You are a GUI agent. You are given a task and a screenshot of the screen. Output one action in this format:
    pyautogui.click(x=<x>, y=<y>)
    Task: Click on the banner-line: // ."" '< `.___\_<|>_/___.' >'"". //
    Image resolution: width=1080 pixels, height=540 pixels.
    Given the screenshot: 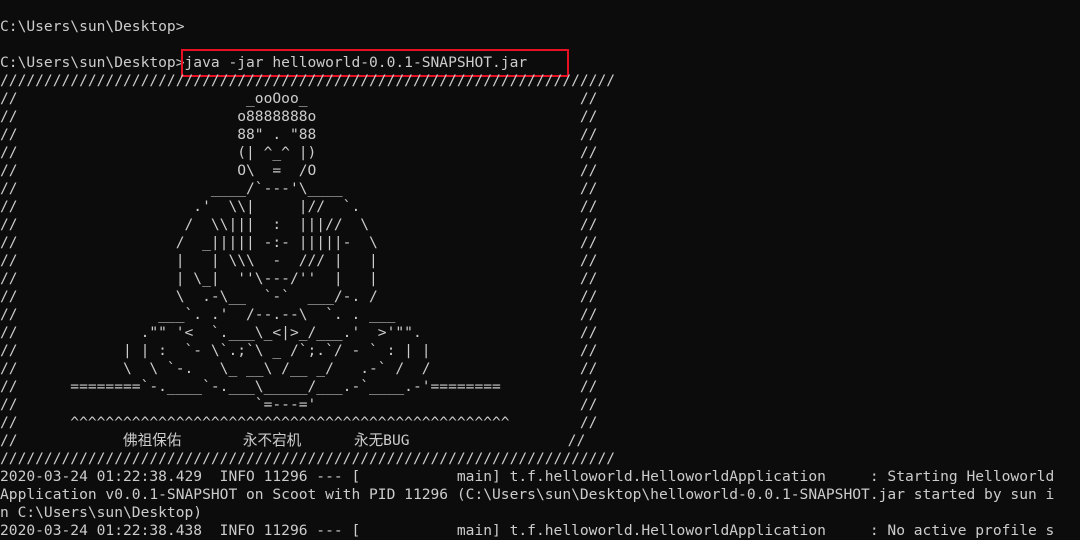 What is the action you would take?
    pyautogui.click(x=299, y=332)
    